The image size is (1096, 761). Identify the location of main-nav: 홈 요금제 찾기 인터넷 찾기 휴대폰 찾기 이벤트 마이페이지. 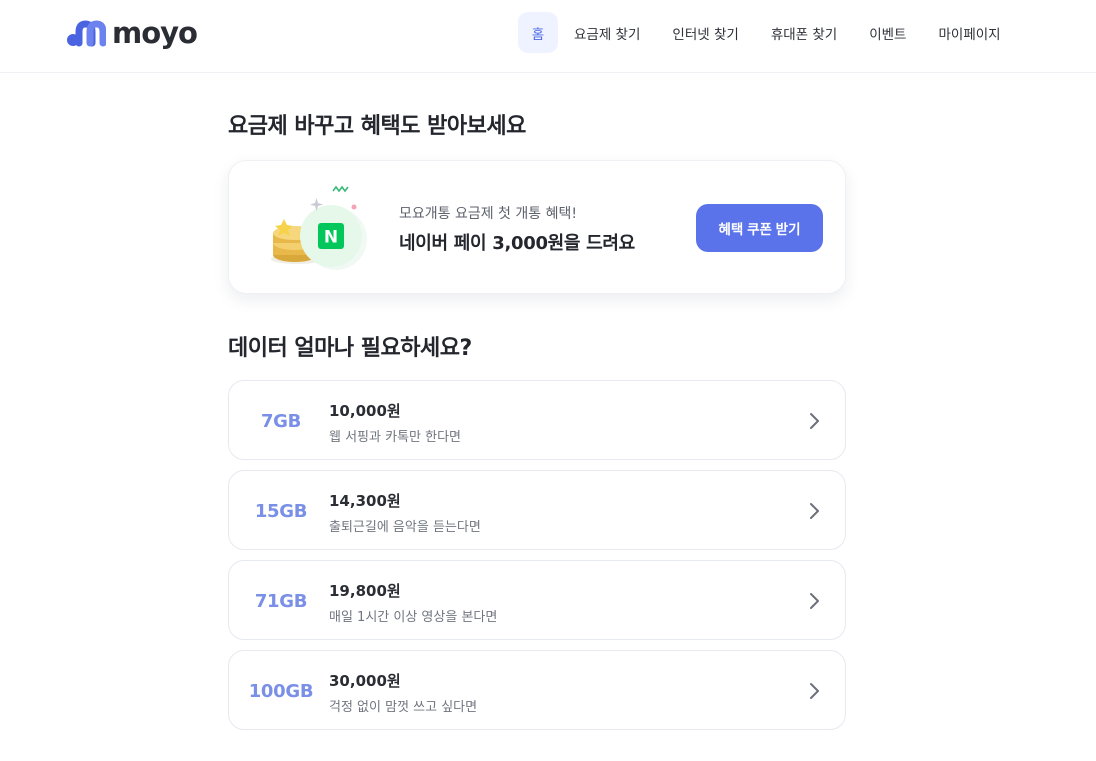
(767, 32).